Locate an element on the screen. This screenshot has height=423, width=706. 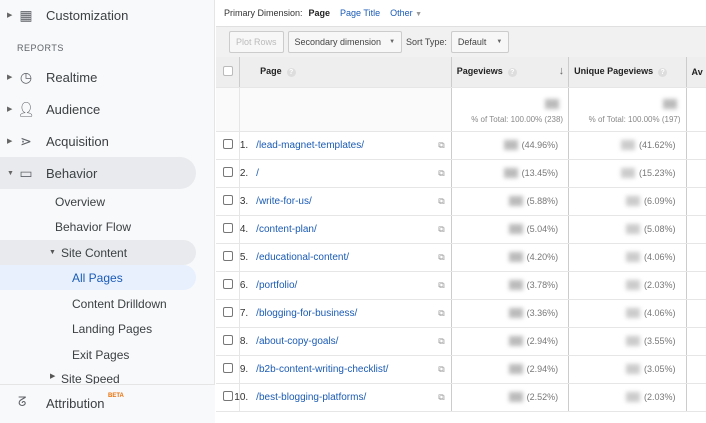
page-link: /lead-magnet-templates/ is located at coordinates (310, 145).